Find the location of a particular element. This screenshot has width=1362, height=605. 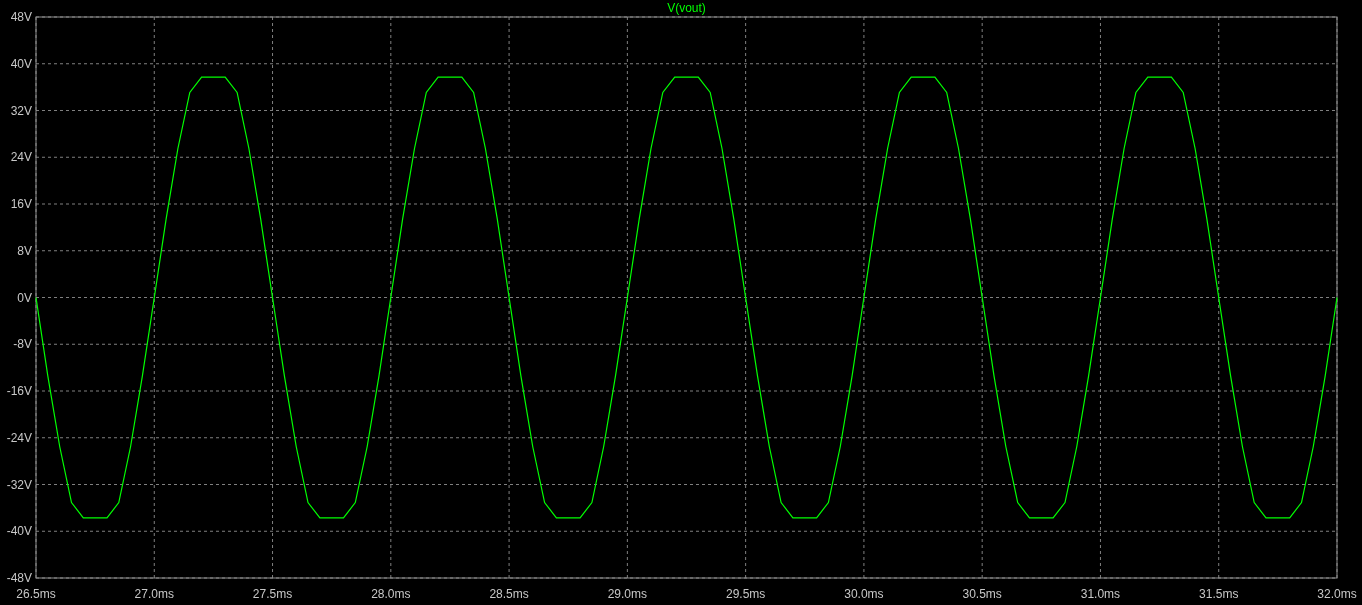

x-tick-label: 27.5ms is located at coordinates (272, 594).